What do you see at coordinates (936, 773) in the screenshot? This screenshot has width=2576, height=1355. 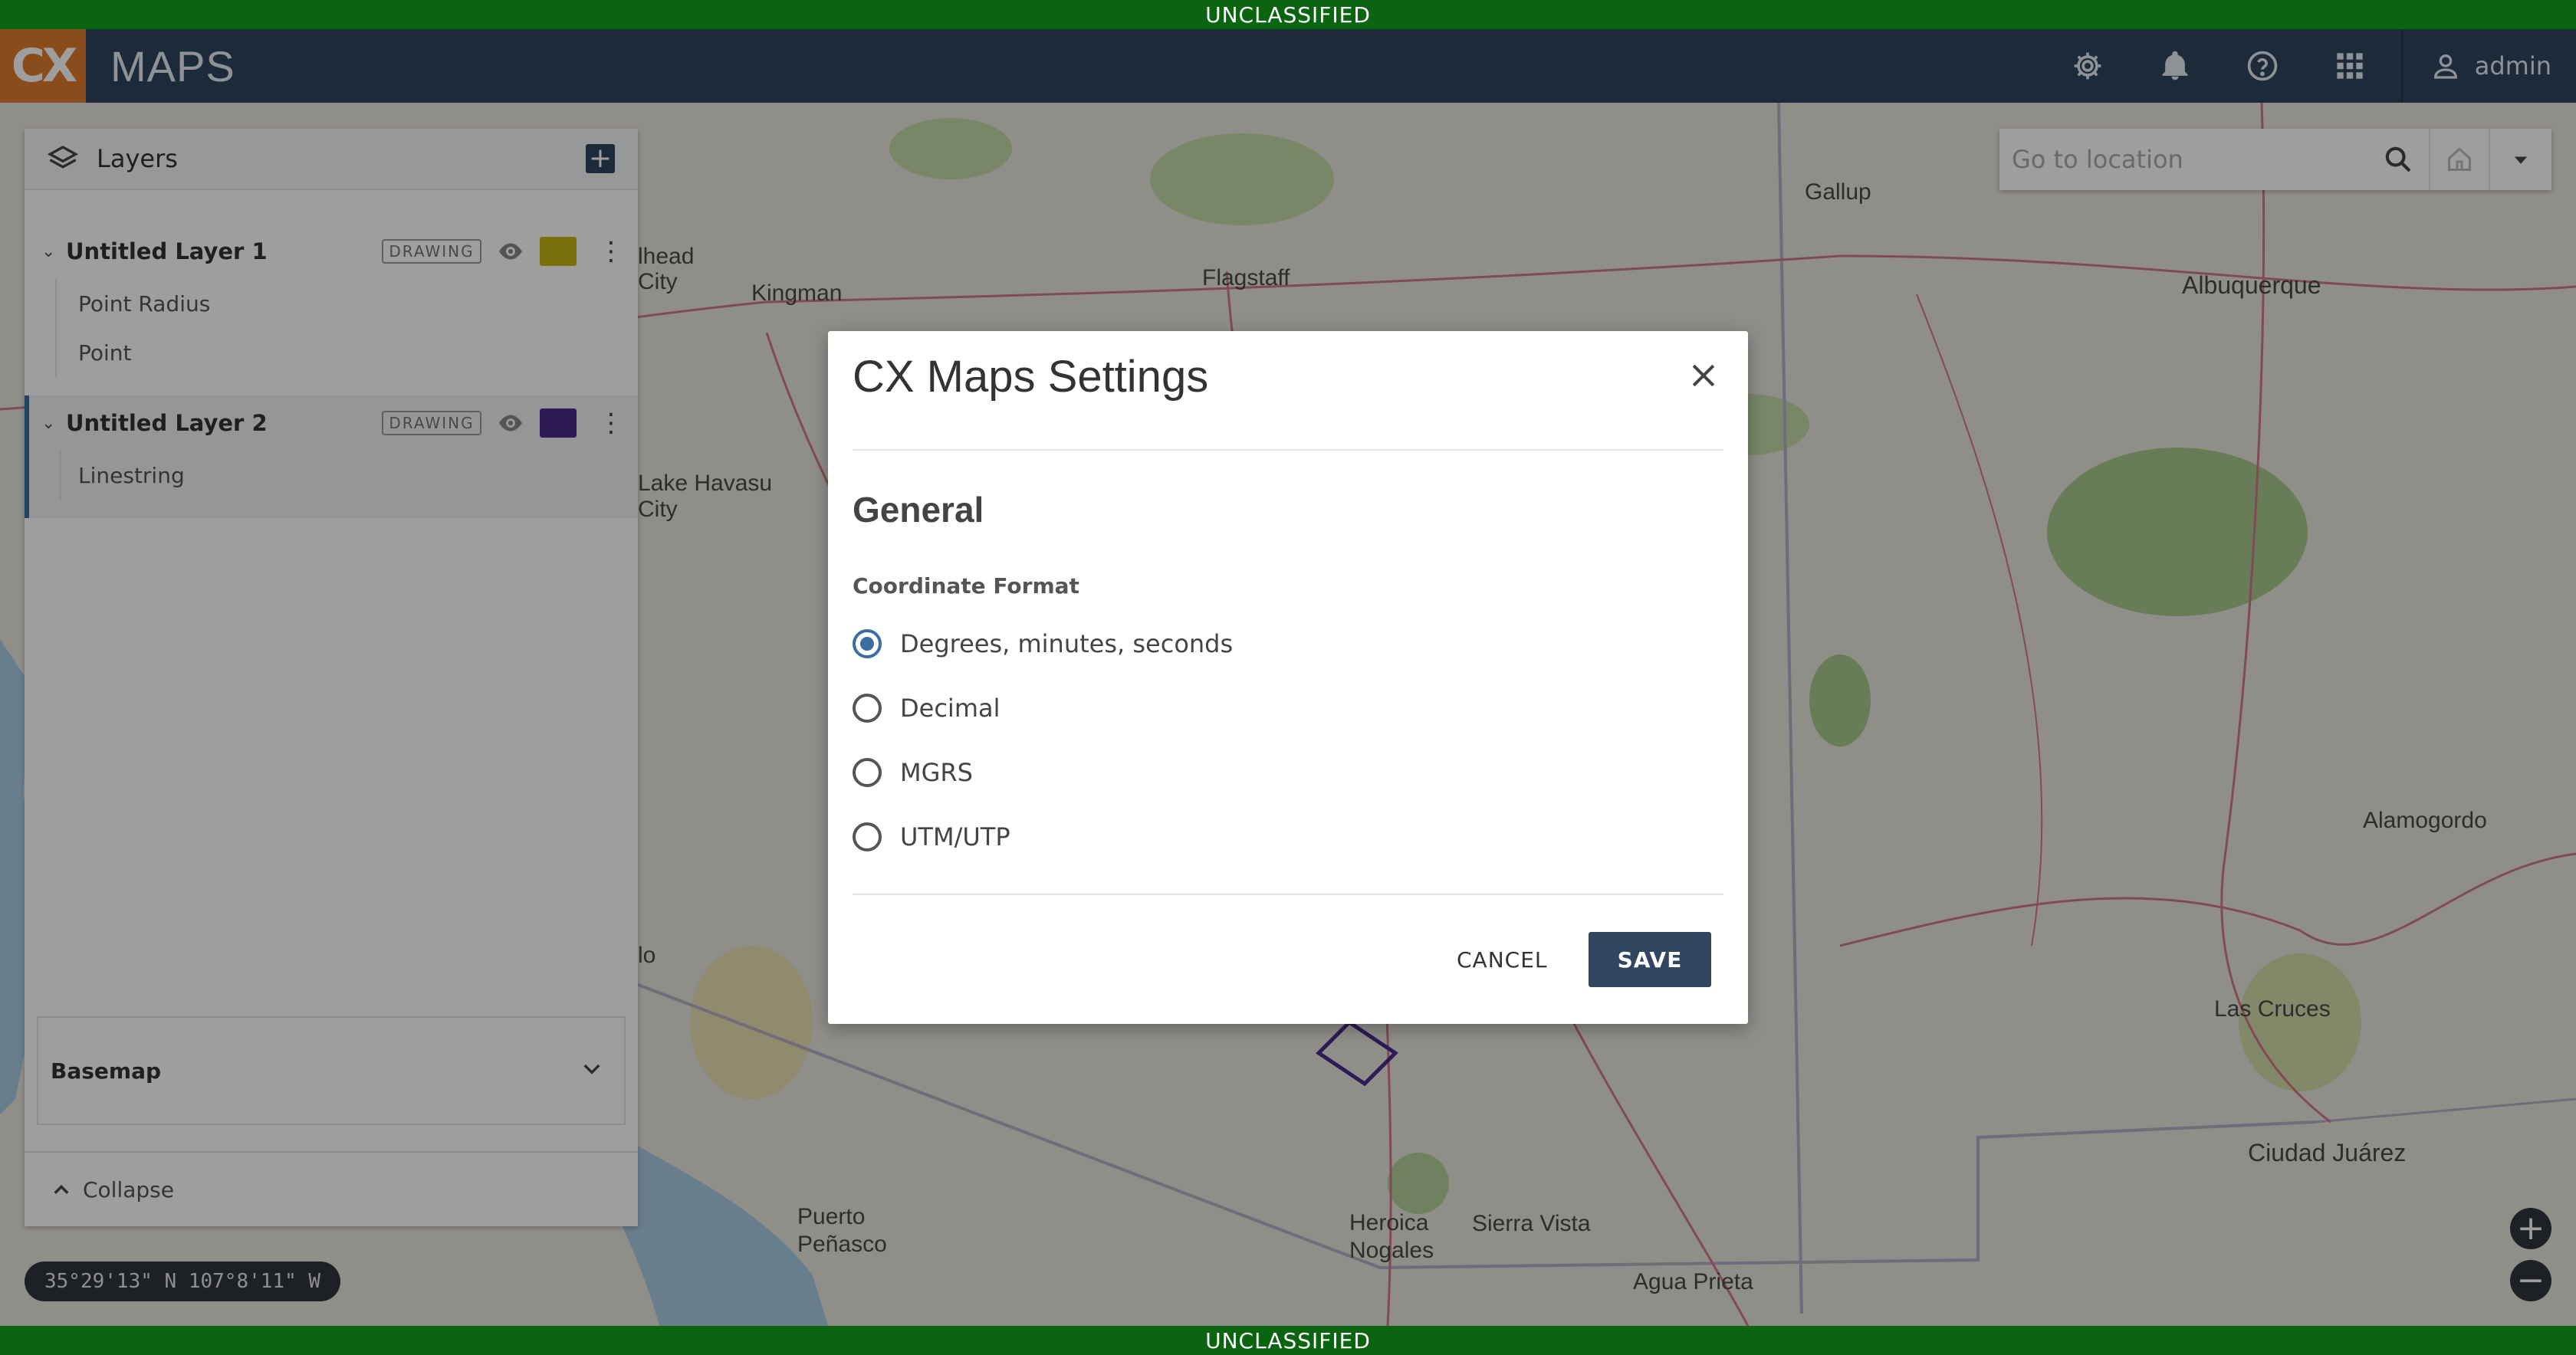 I see `radio-label: MGRS` at bounding box center [936, 773].